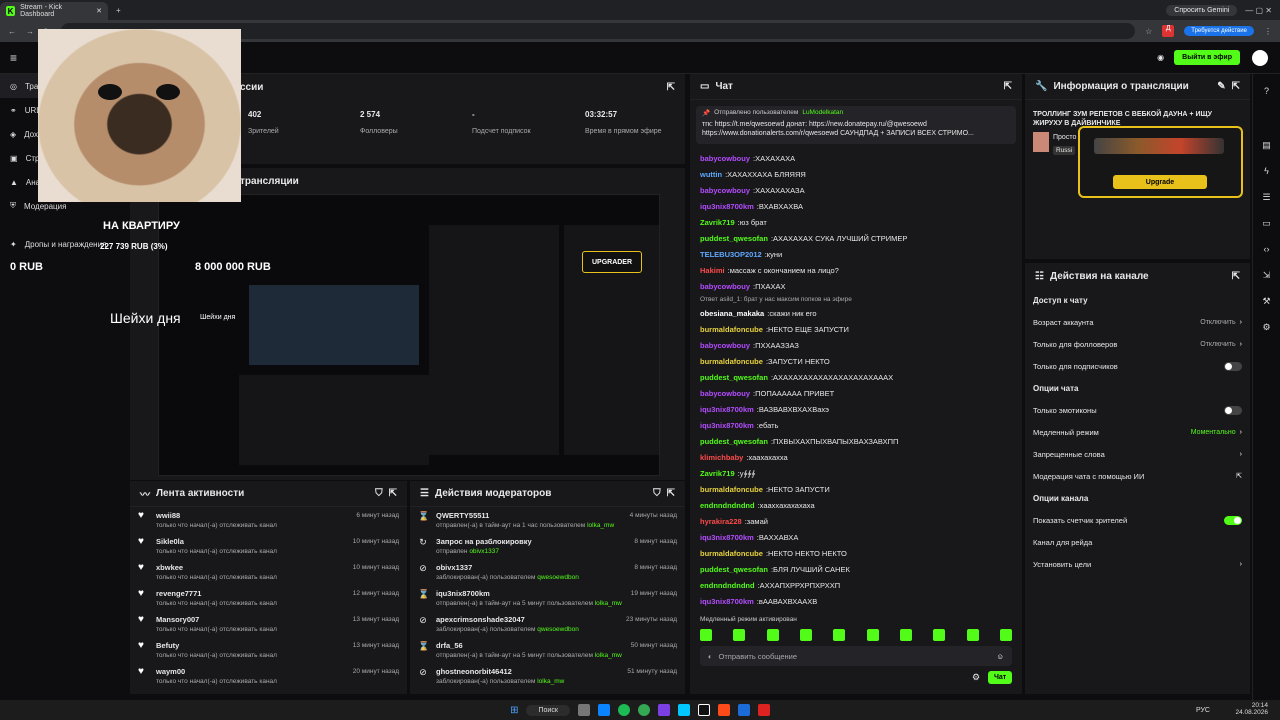  I want to click on chat-message: babycowbouy: ПХХААЗЗАЗ, so click(856, 345).